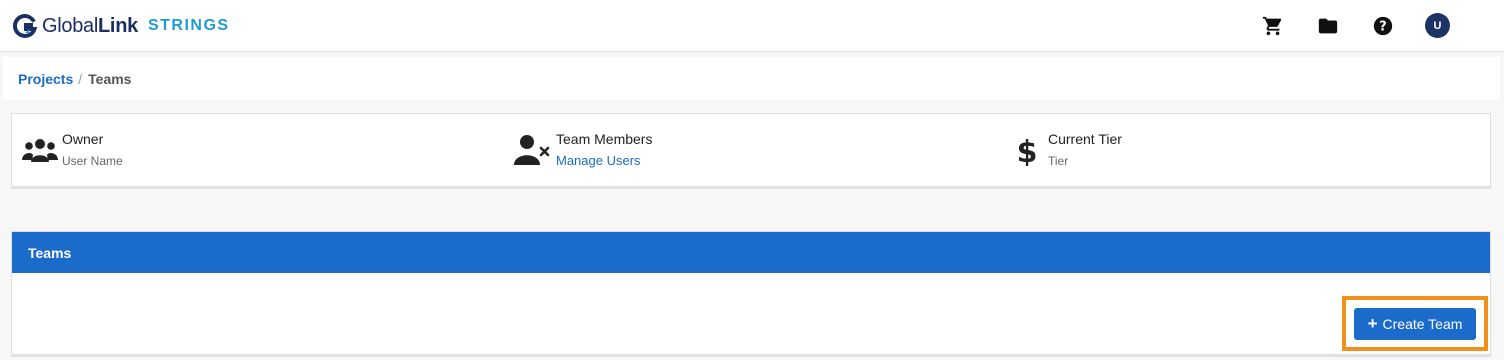 The height and width of the screenshot is (360, 1504). I want to click on manage-users-link: Manage Users, so click(604, 161).